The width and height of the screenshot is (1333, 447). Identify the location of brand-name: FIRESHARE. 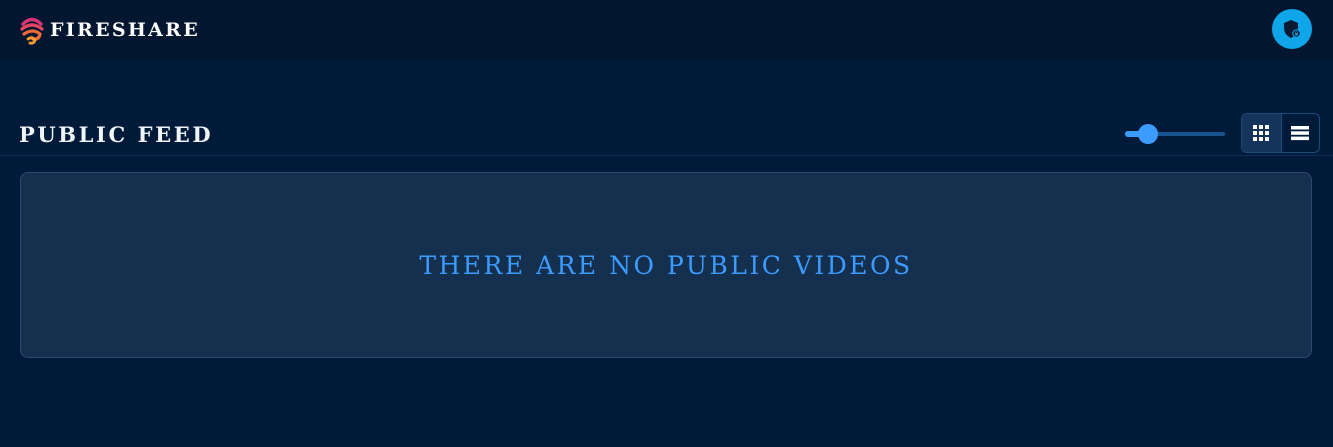
(125, 30).